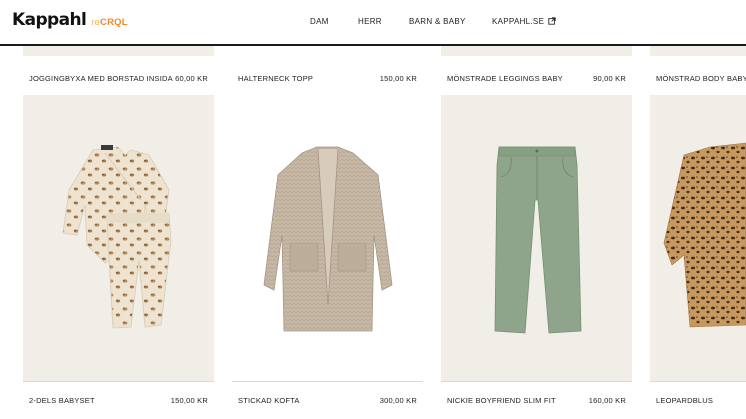 The height and width of the screenshot is (419, 746). What do you see at coordinates (698, 68) in the screenshot?
I see `product-card: MÖNSTRAD BODY BABY` at bounding box center [698, 68].